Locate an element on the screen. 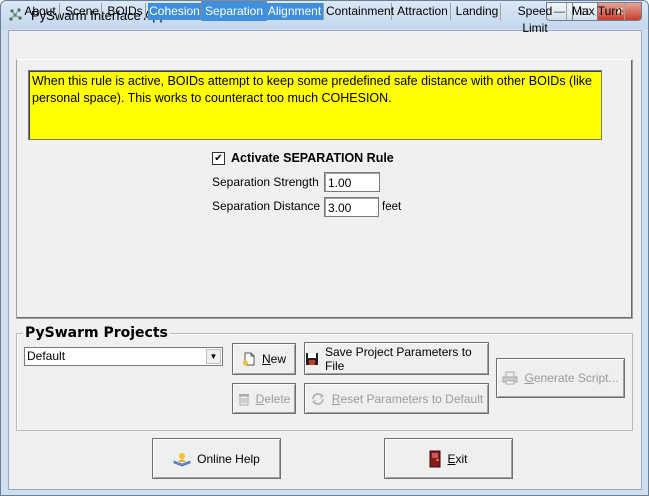  exit-door-icon is located at coordinates (435, 459).